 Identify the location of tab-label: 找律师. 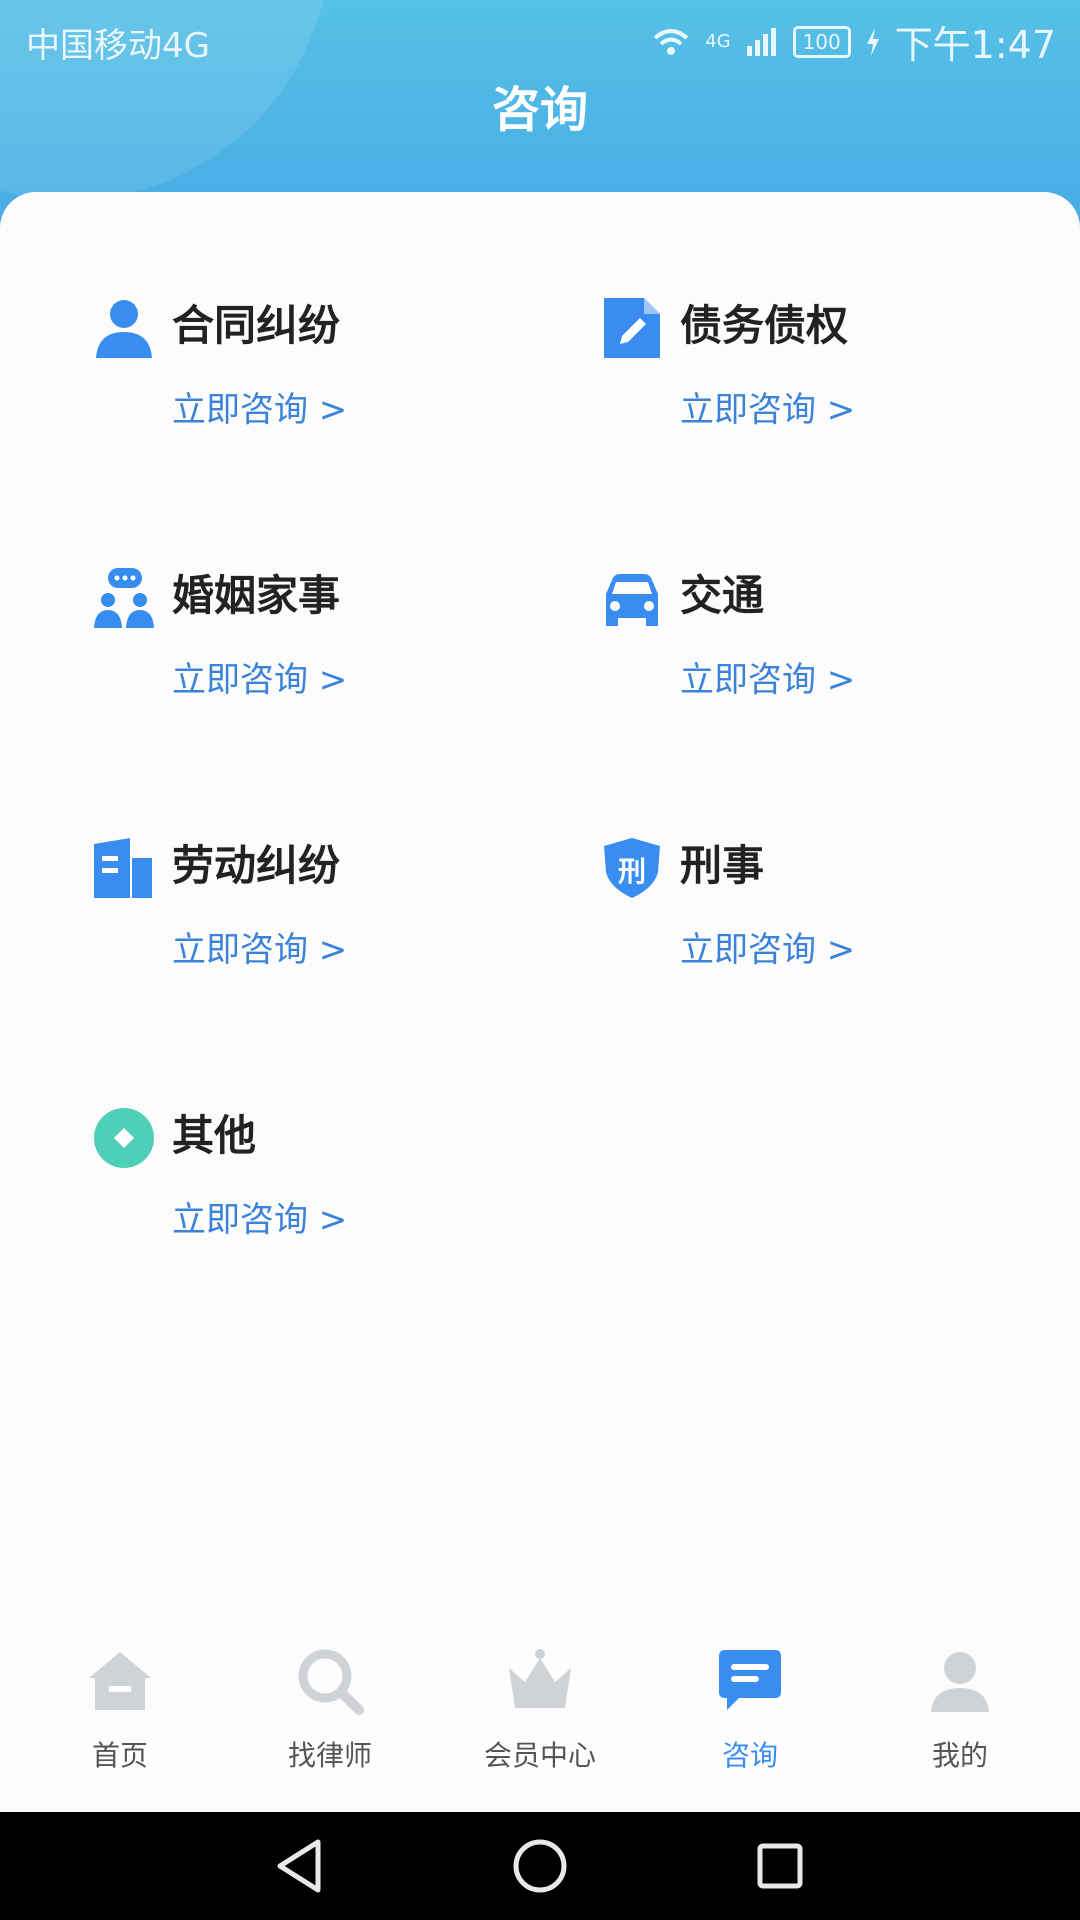
(329, 1755).